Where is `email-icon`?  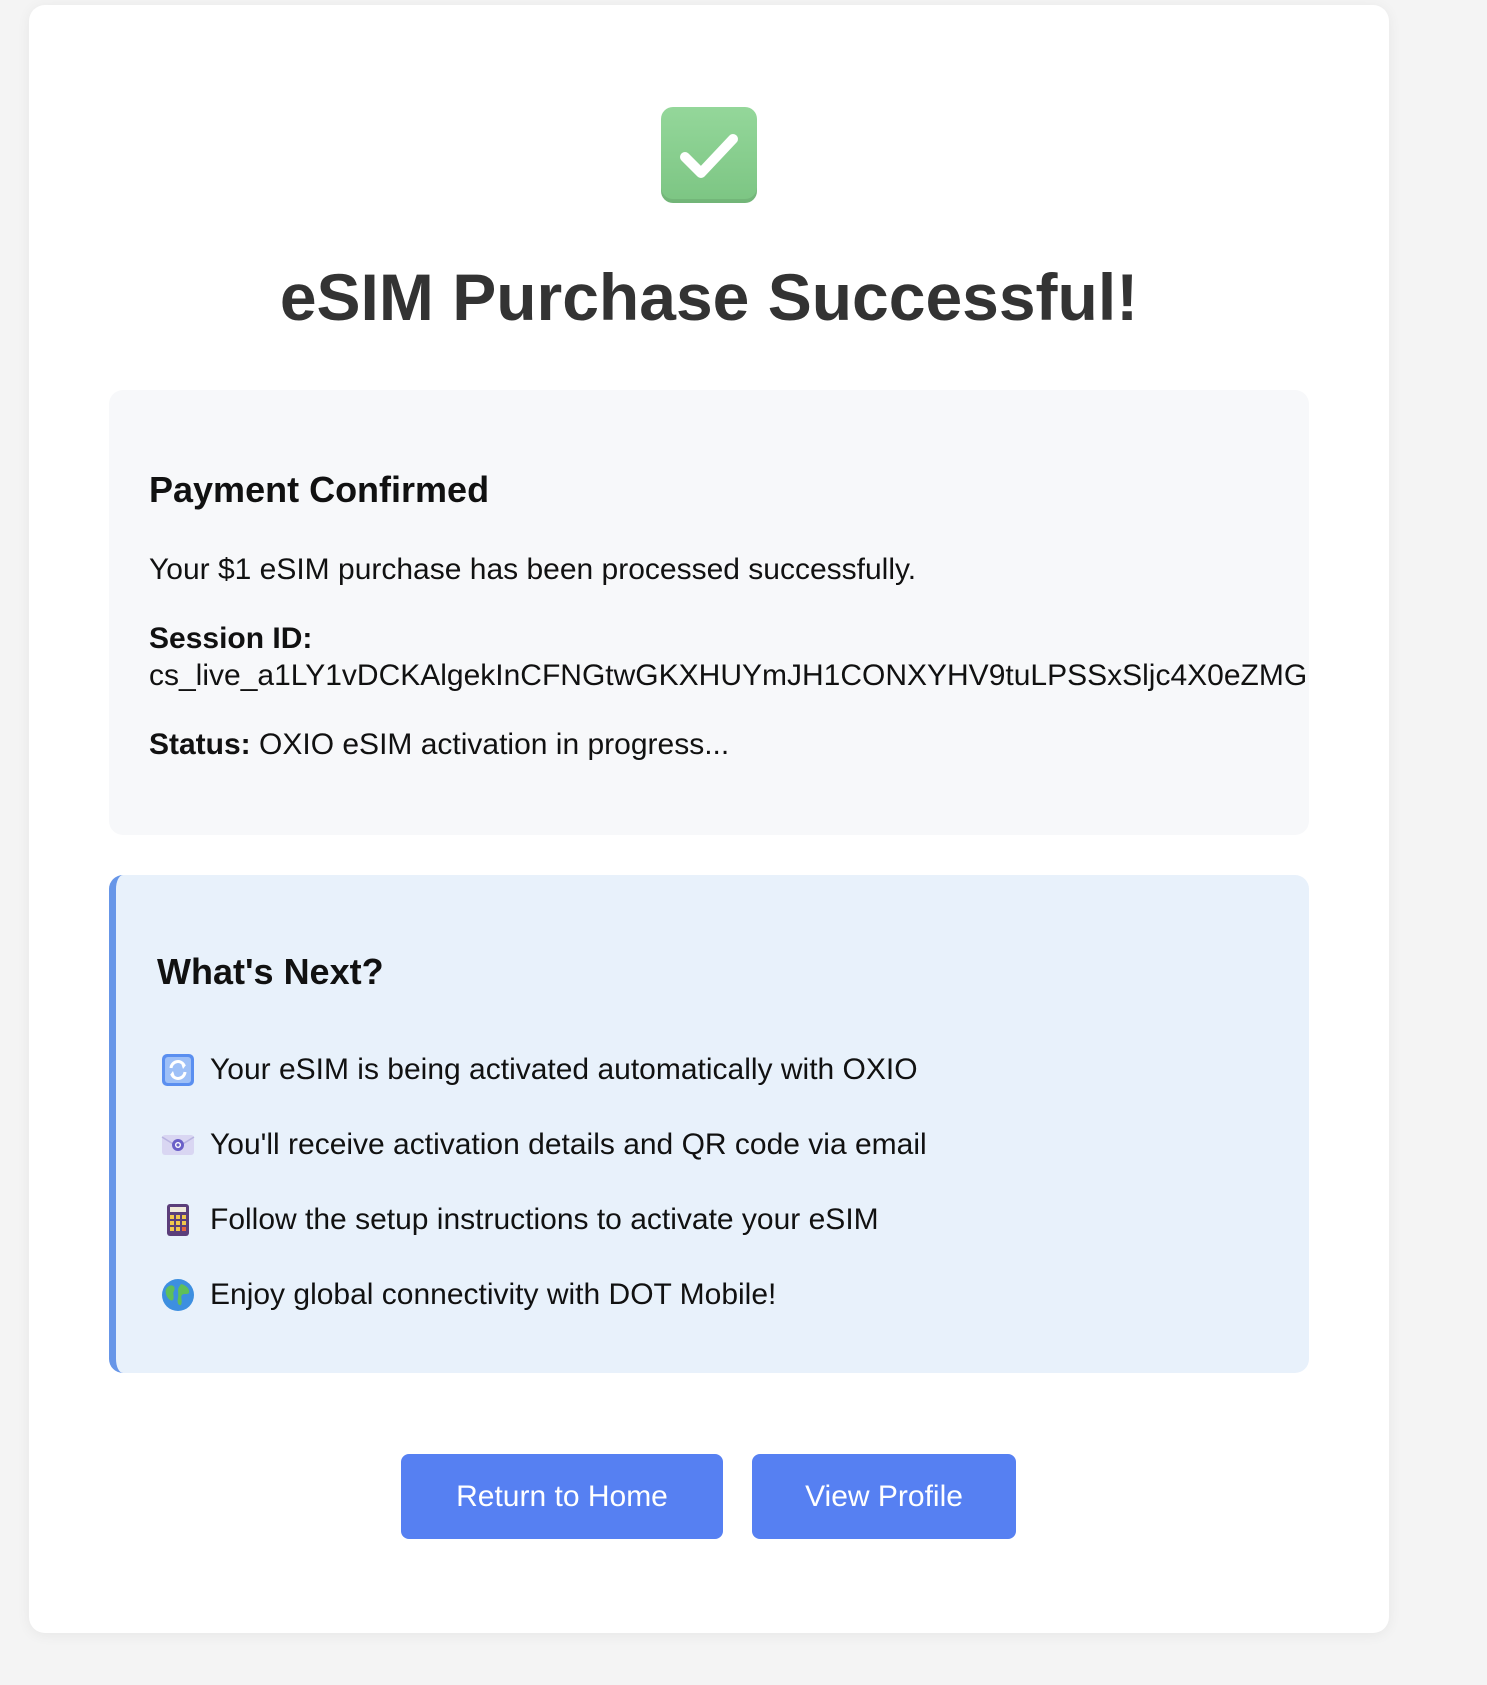
email-icon is located at coordinates (178, 1145).